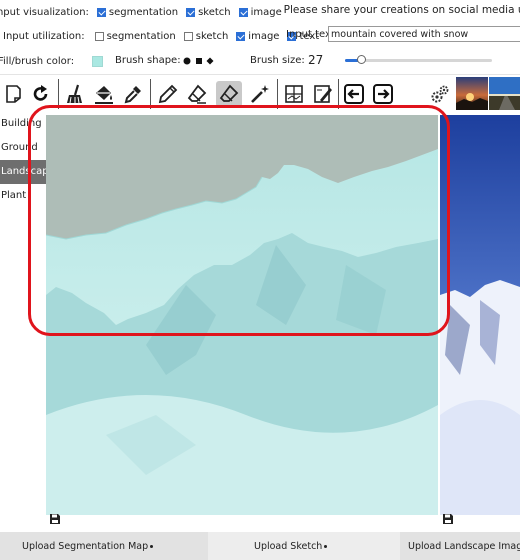 Image resolution: width=520 pixels, height=560 pixels. What do you see at coordinates (480, 315) in the screenshot?
I see `output-preview-image` at bounding box center [480, 315].